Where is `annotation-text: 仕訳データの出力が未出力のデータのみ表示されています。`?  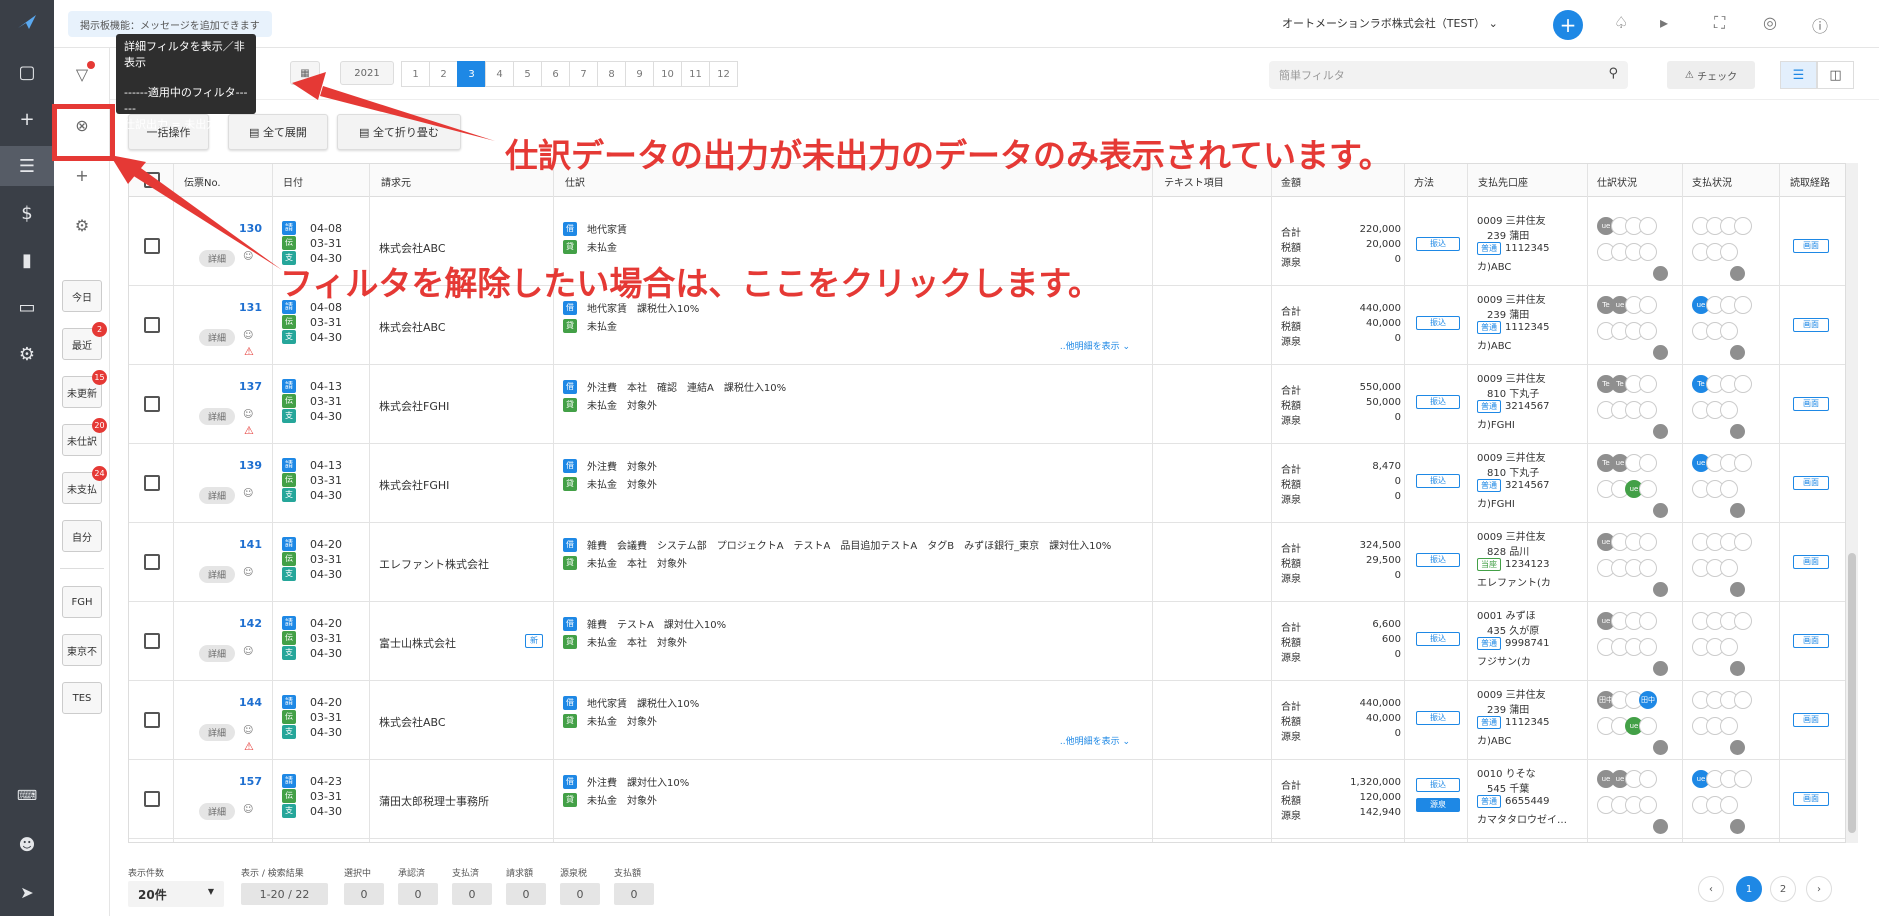 annotation-text: 仕訳データの出力が未出力のデータのみ表示されています。 is located at coordinates (948, 155).